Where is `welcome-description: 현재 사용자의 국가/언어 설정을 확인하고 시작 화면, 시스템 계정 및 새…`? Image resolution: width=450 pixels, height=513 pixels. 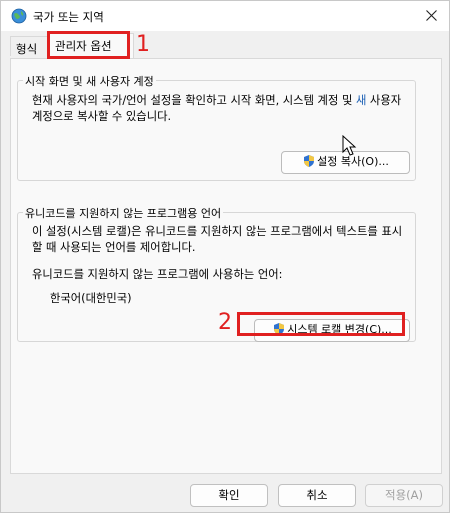
welcome-description: 현재 사용자의 국가/언어 설정을 확인하고 시작 화면, 시스템 계정 및 새… is located at coordinates (217, 108).